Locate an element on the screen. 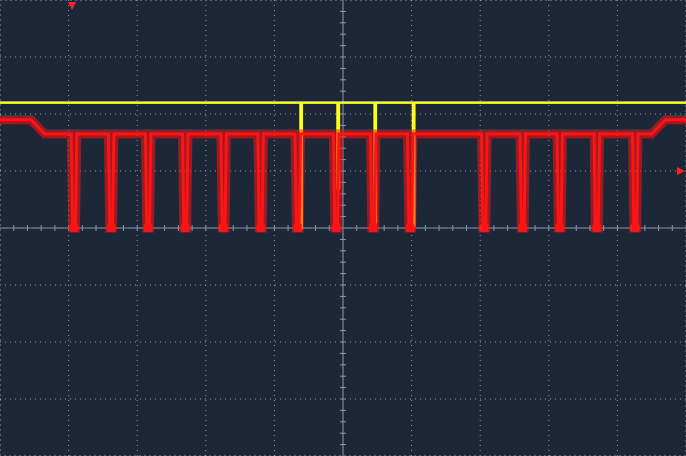  trigger-level-marker-icon is located at coordinates (681, 171).